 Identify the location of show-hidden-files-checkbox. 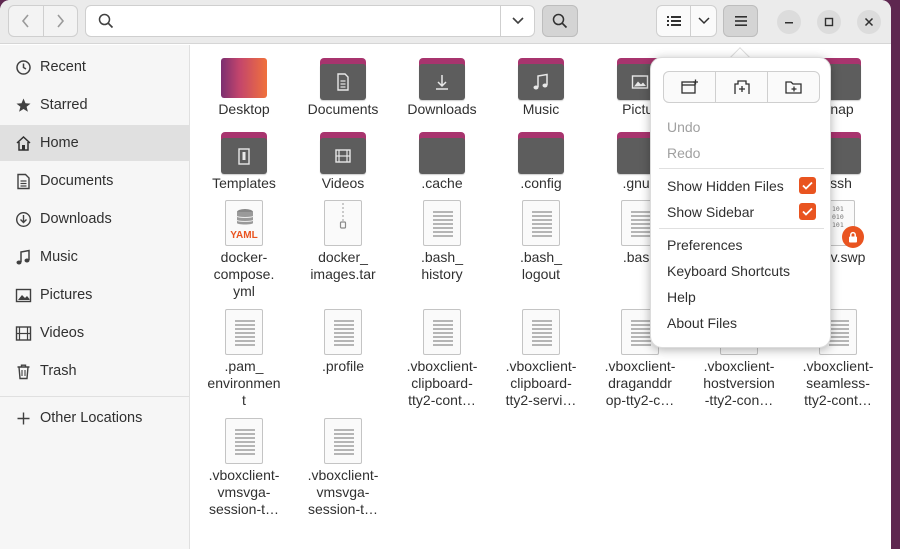
(807, 185).